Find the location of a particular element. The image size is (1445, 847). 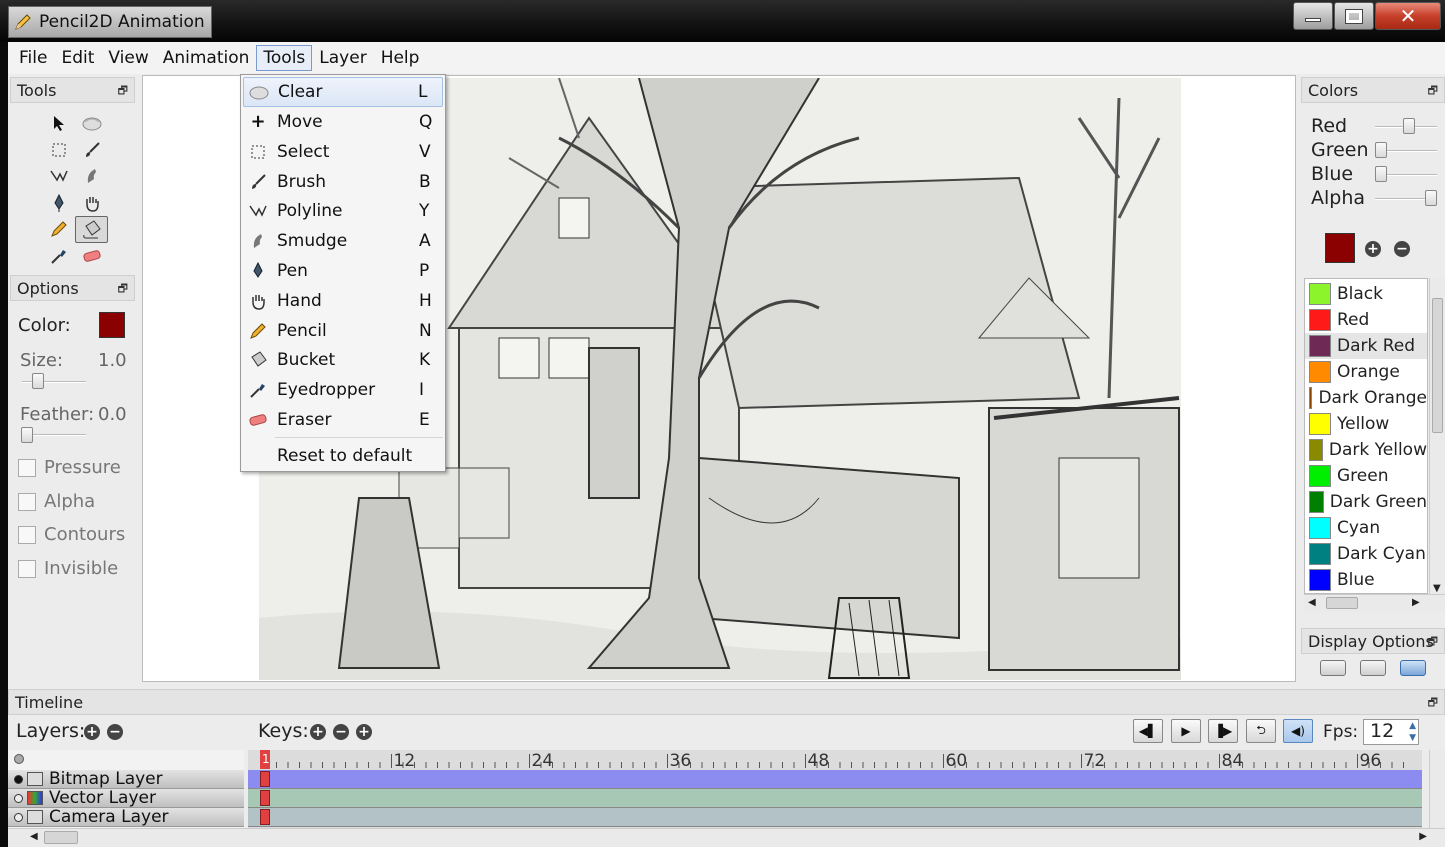

alpha-slider-handle is located at coordinates (1431, 198).